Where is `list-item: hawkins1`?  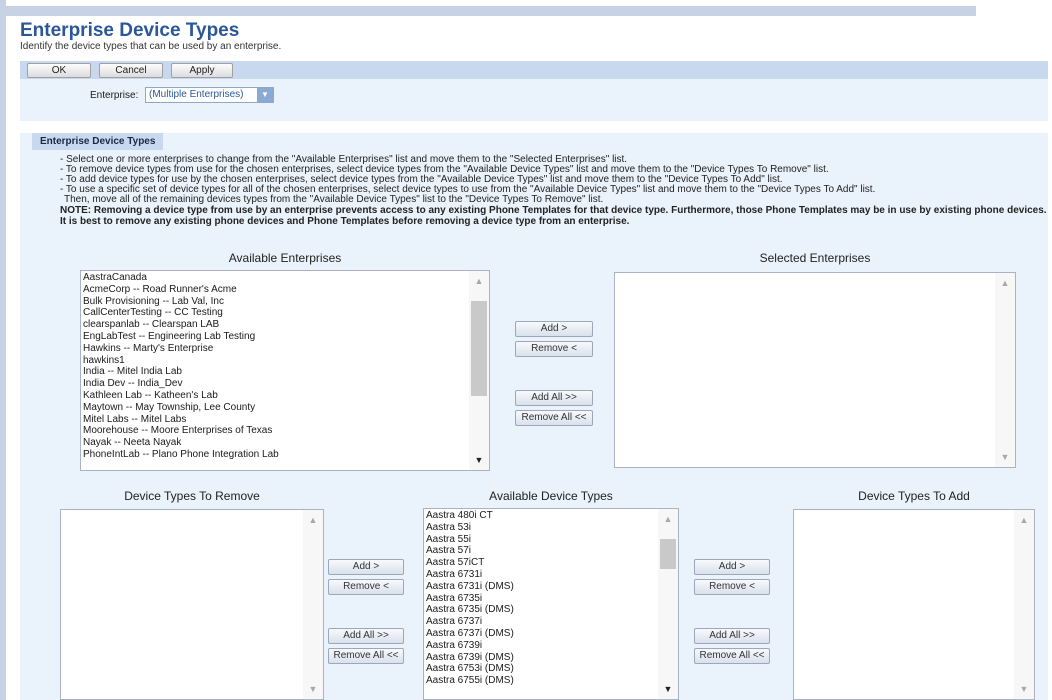
list-item: hawkins1 is located at coordinates (275, 361).